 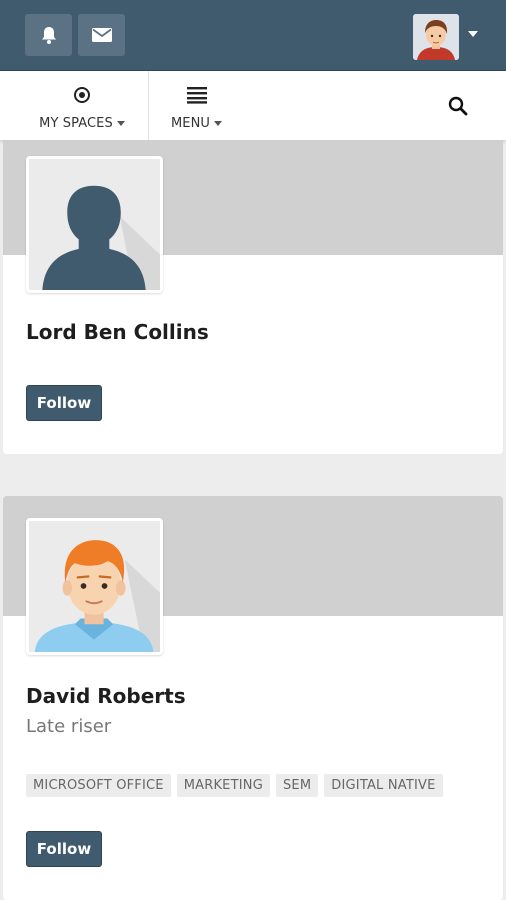 What do you see at coordinates (106, 696) in the screenshot?
I see `person-name: David Roberts` at bounding box center [106, 696].